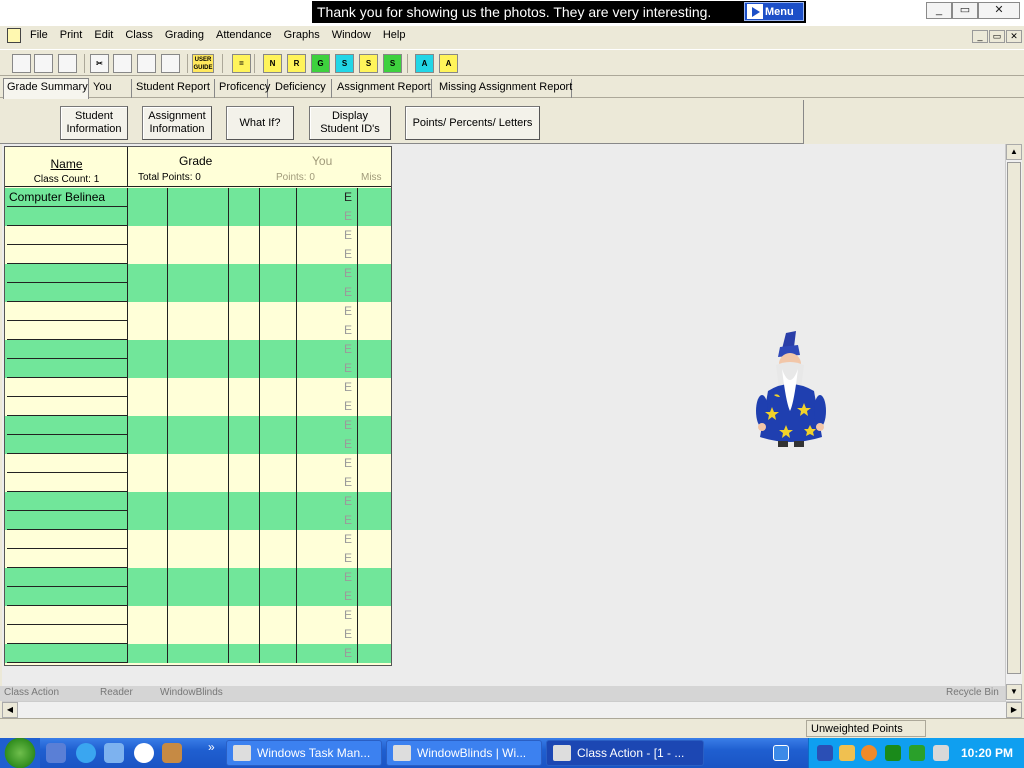 Image resolution: width=1024 pixels, height=768 pixels. I want to click on horizontal-scrollbar: ◀ ▶, so click(512, 709).